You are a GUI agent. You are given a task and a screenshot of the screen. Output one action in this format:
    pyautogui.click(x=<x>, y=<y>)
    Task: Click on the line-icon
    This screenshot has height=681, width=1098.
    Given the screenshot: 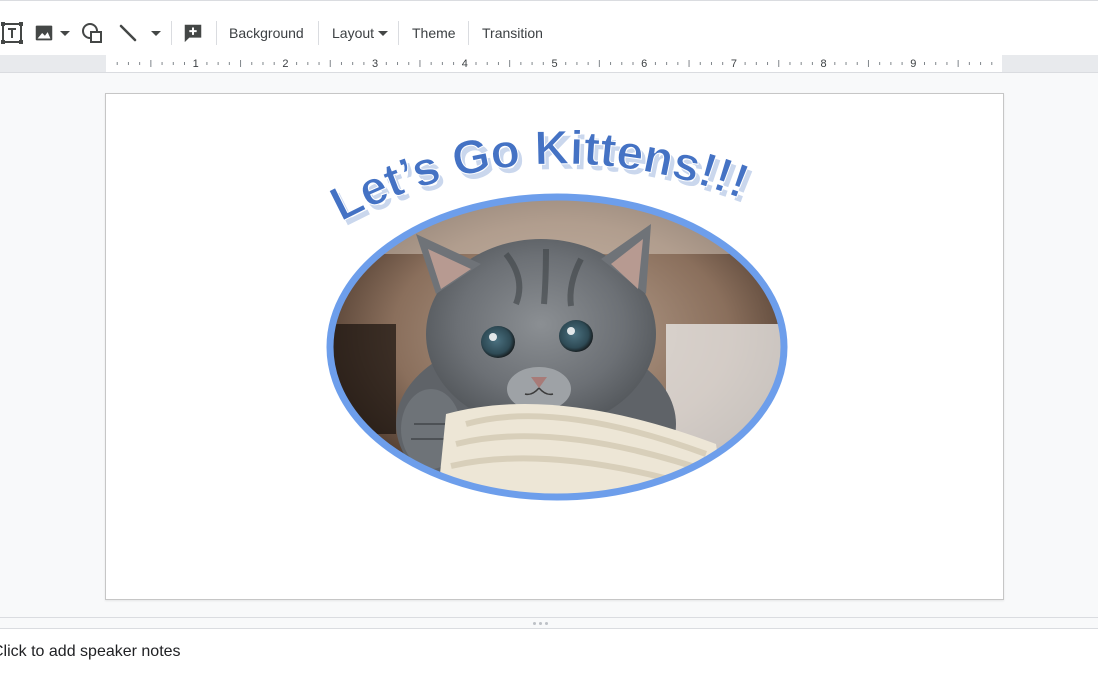 What is the action you would take?
    pyautogui.click(x=128, y=33)
    